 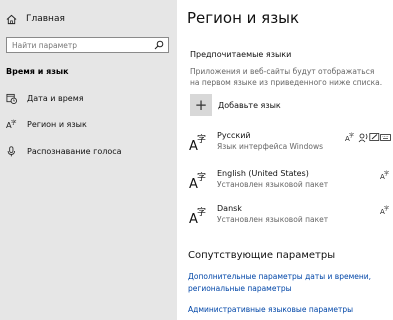 What do you see at coordinates (88, 124) in the screenshot?
I see `sidebar-item-region-language: A 字 Регион и язык` at bounding box center [88, 124].